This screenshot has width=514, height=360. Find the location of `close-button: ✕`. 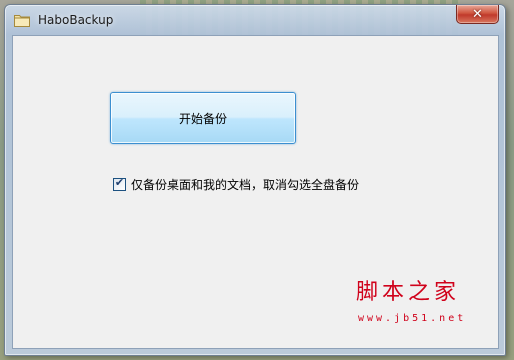

close-button: ✕ is located at coordinates (477, 14).